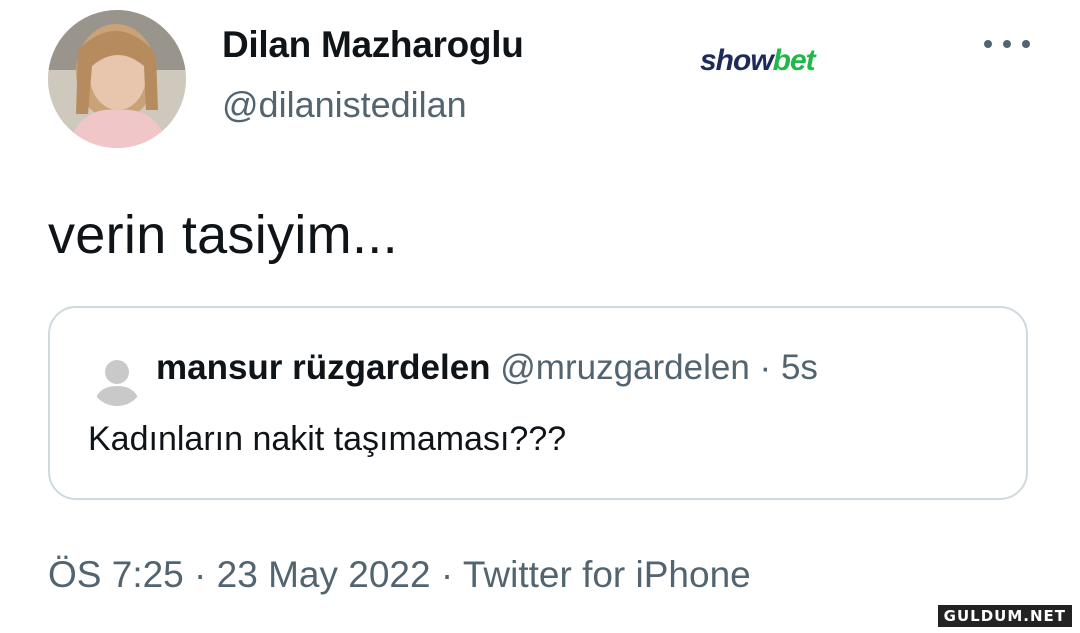 The height and width of the screenshot is (633, 1080). I want to click on quoted-tweet-text: Kadınların nakit taşımaması???, so click(327, 439).